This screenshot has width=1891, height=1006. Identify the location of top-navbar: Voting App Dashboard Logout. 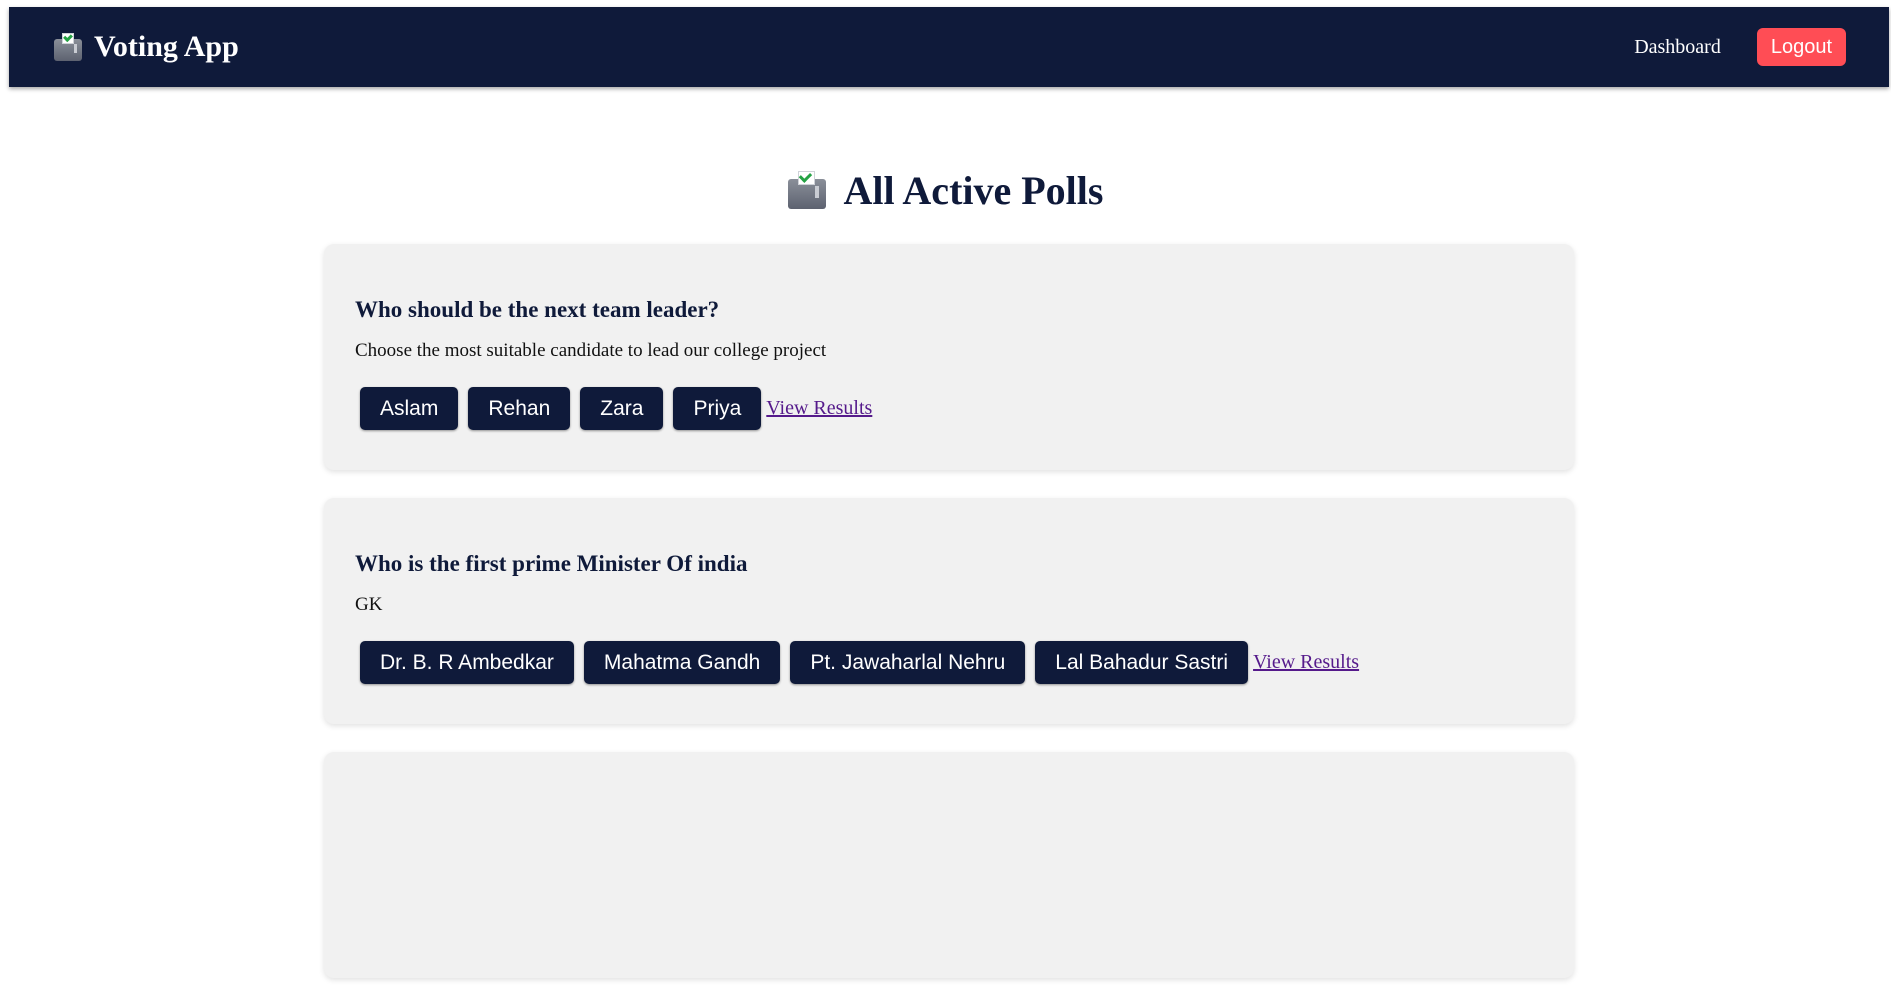
(949, 47).